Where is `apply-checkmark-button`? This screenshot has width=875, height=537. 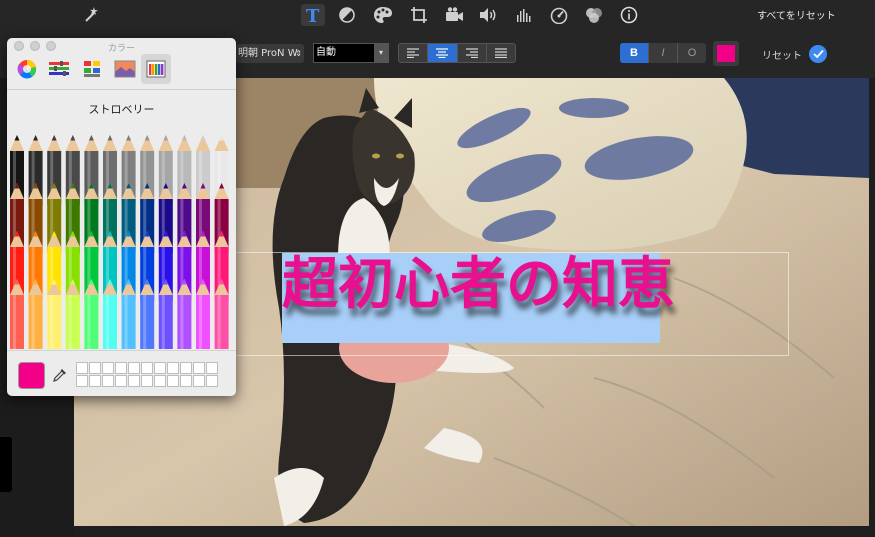
apply-checkmark-button is located at coordinates (818, 54).